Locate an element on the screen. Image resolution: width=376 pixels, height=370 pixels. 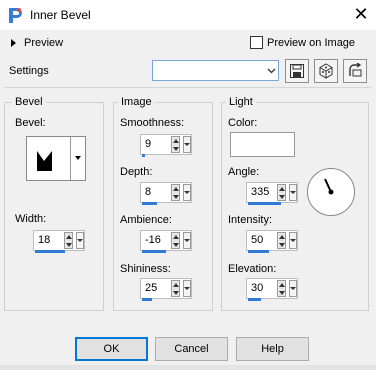
settings-label: Settings is located at coordinates (29, 71).